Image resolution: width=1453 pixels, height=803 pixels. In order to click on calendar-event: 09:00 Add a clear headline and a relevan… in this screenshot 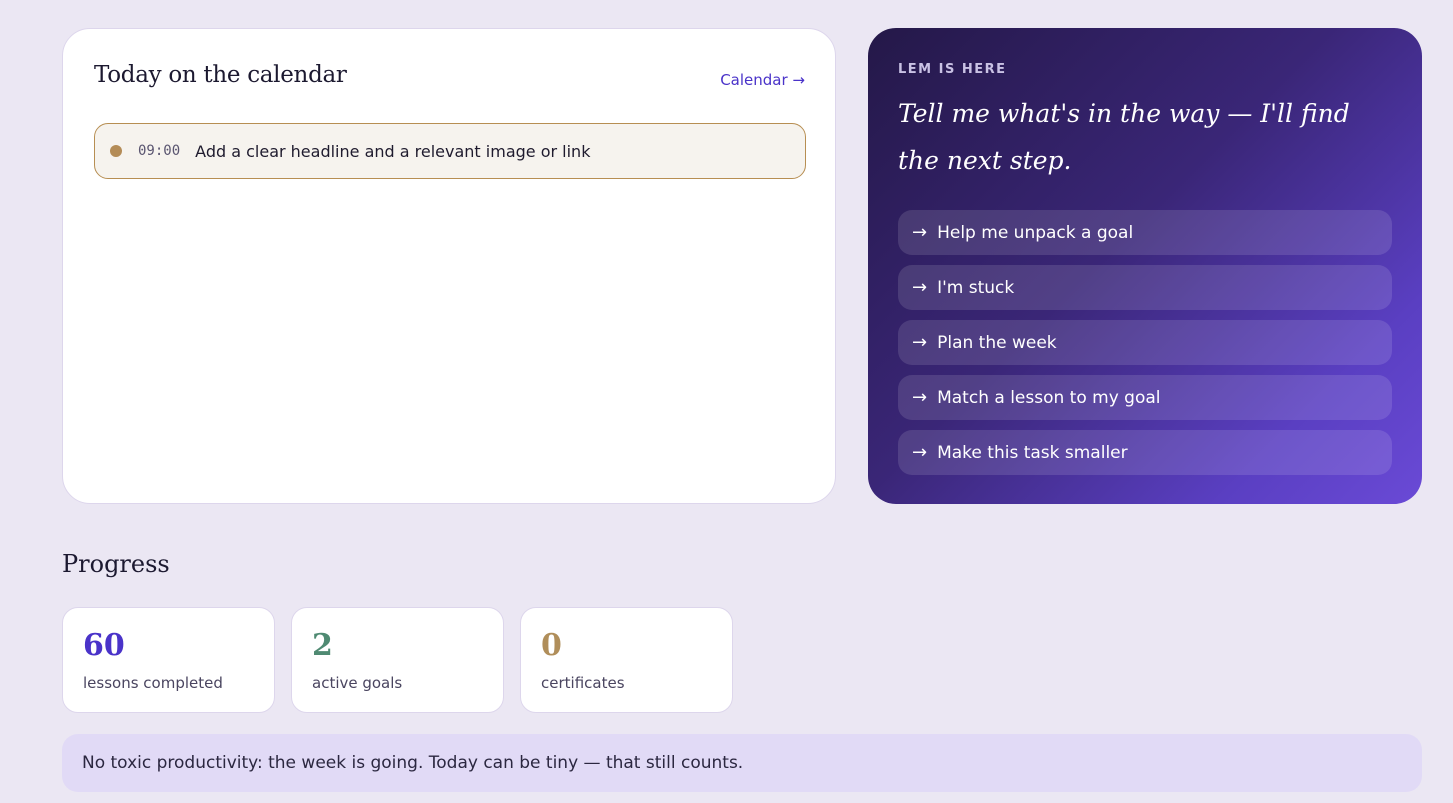, I will do `click(450, 151)`.